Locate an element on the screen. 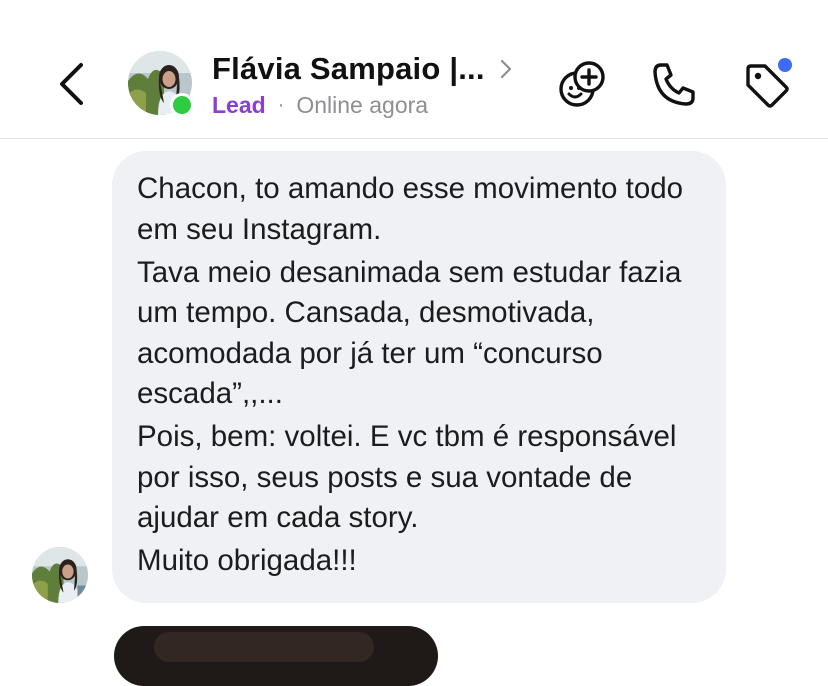 This screenshot has width=828, height=686. call-button is located at coordinates (674, 84).